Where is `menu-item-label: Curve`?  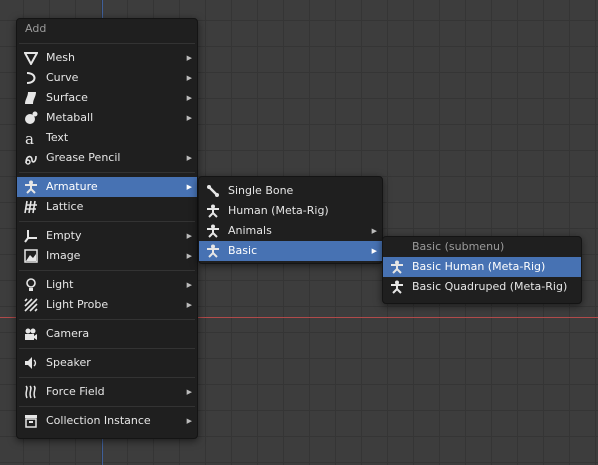 menu-item-label: Curve is located at coordinates (62, 77).